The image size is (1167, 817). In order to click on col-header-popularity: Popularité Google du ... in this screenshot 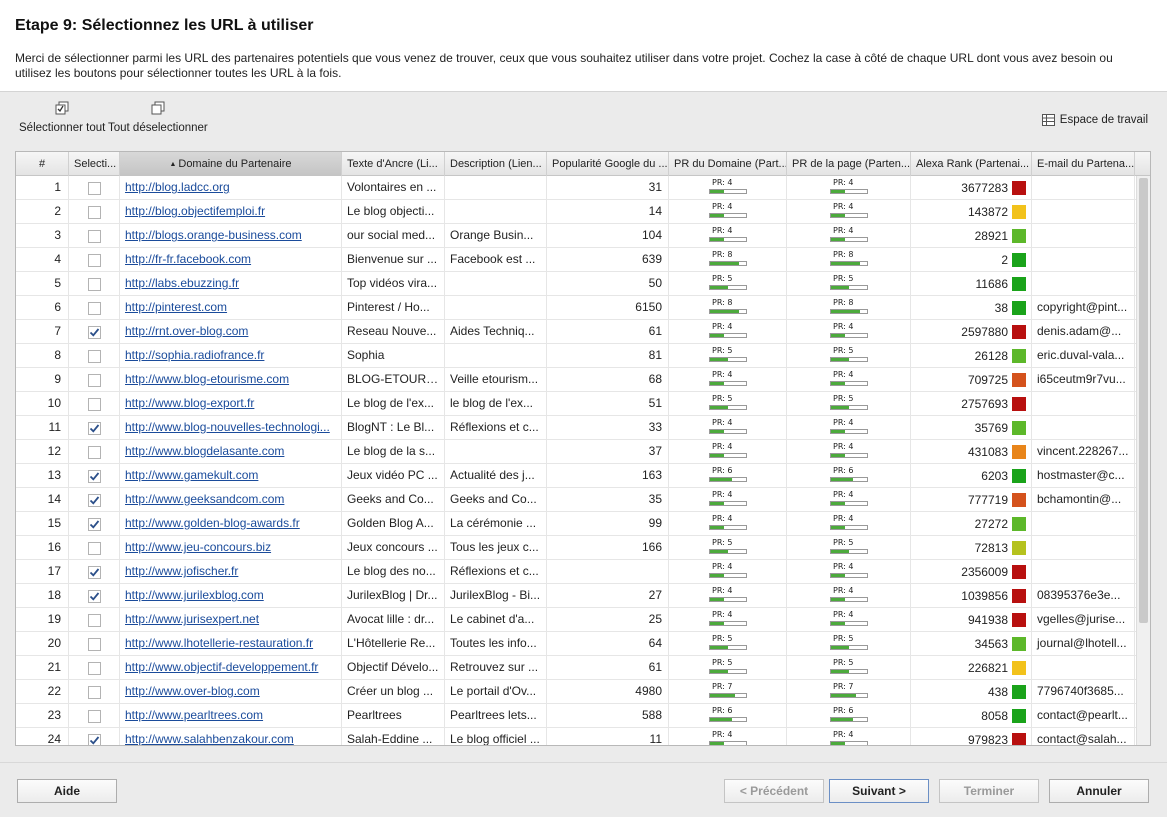, I will do `click(608, 164)`.